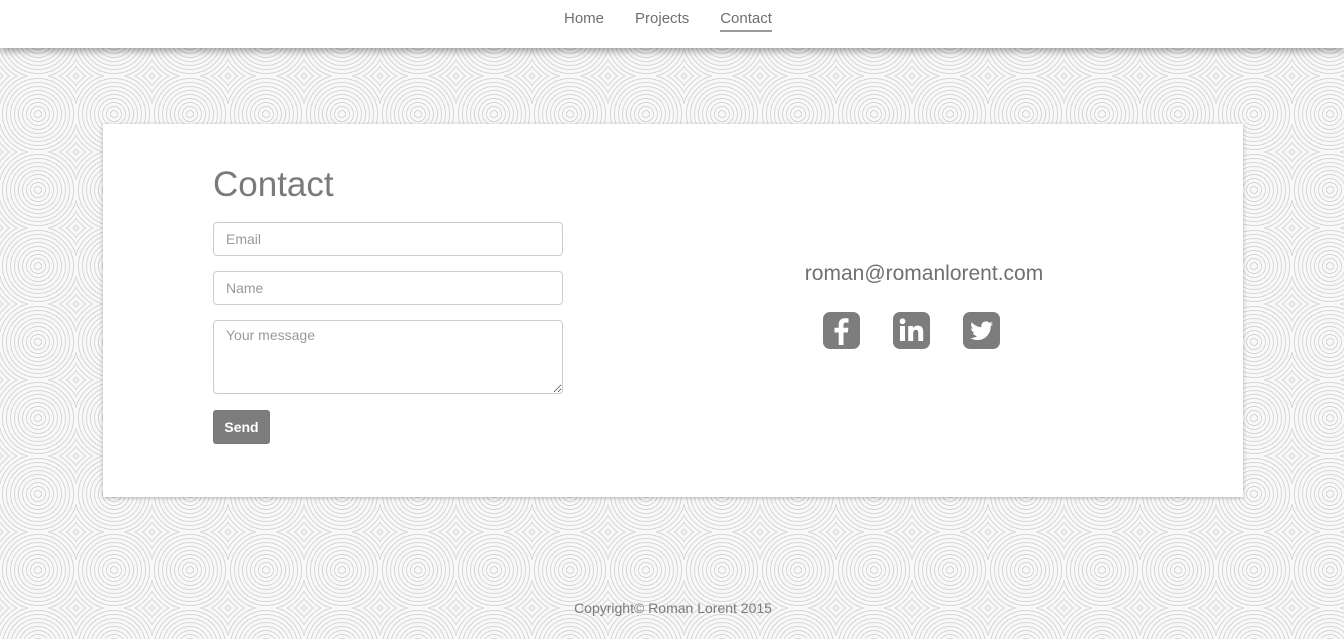 The width and height of the screenshot is (1344, 639). What do you see at coordinates (388, 239) in the screenshot?
I see `email-input` at bounding box center [388, 239].